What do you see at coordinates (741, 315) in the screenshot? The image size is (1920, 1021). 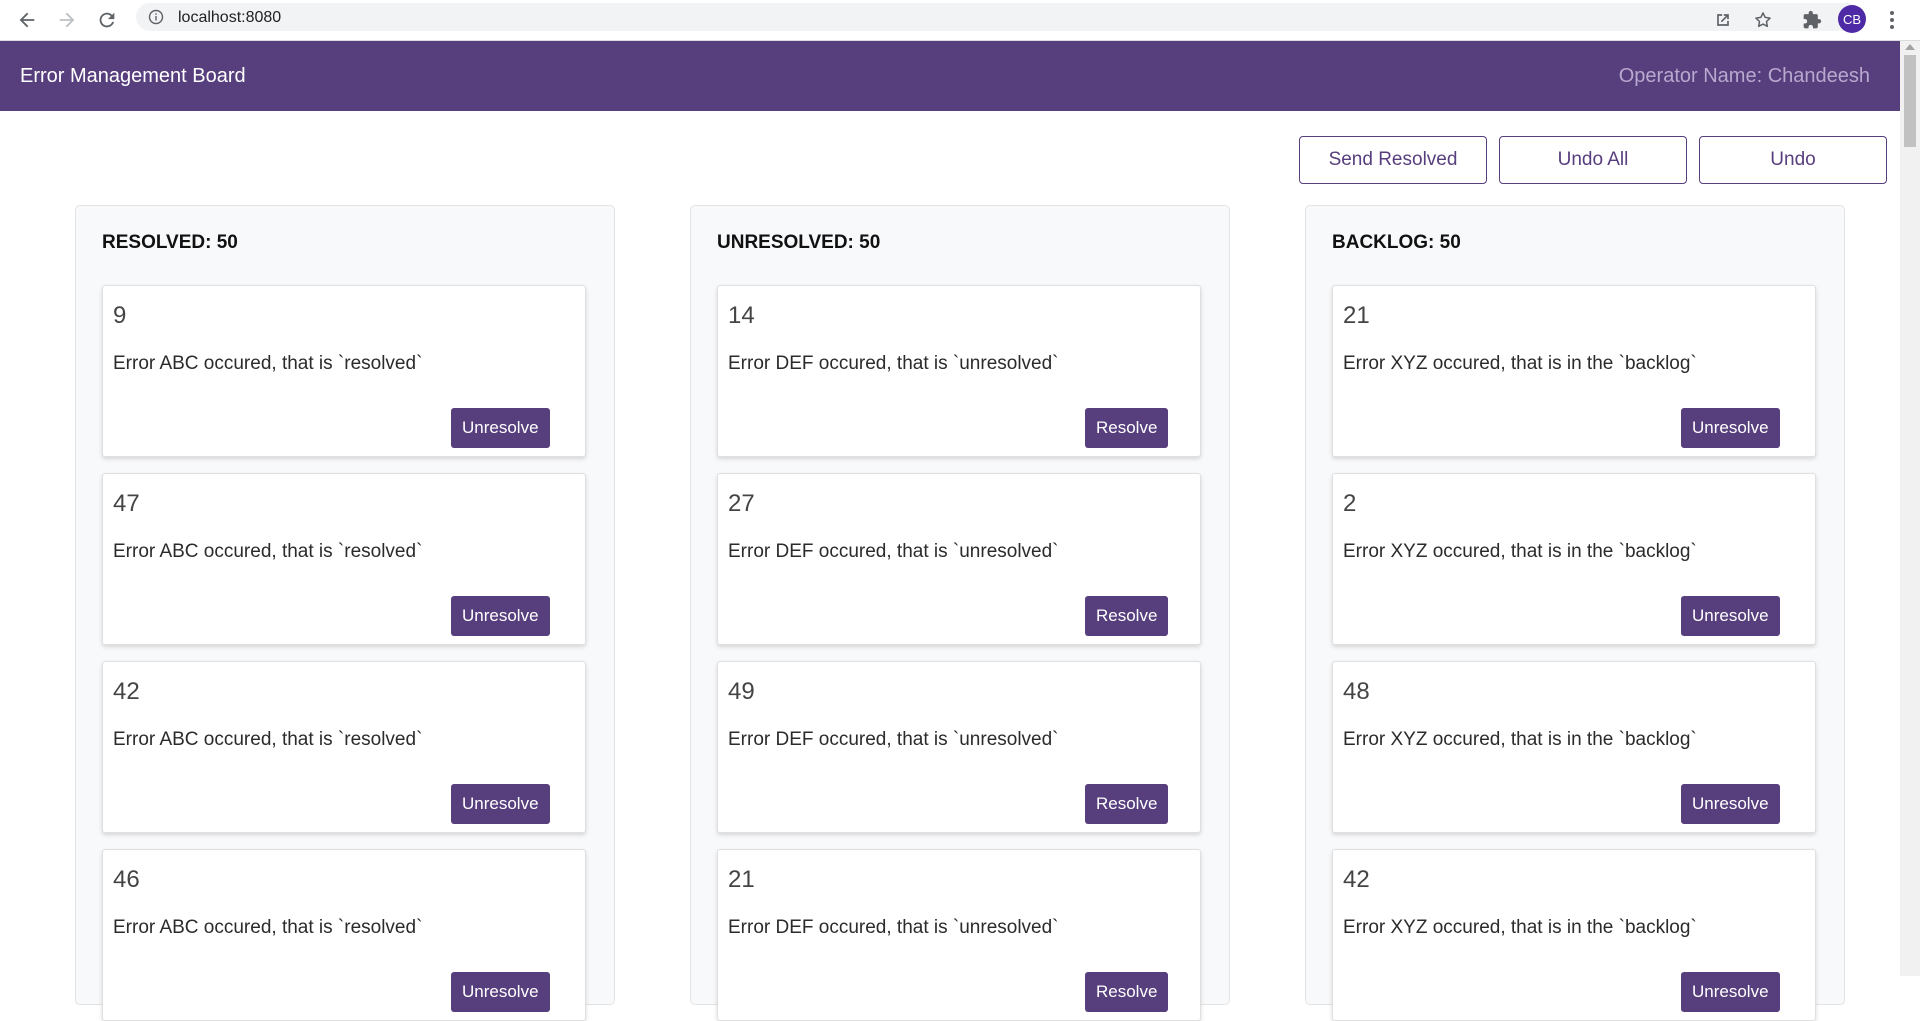 I see `error-id: 14` at bounding box center [741, 315].